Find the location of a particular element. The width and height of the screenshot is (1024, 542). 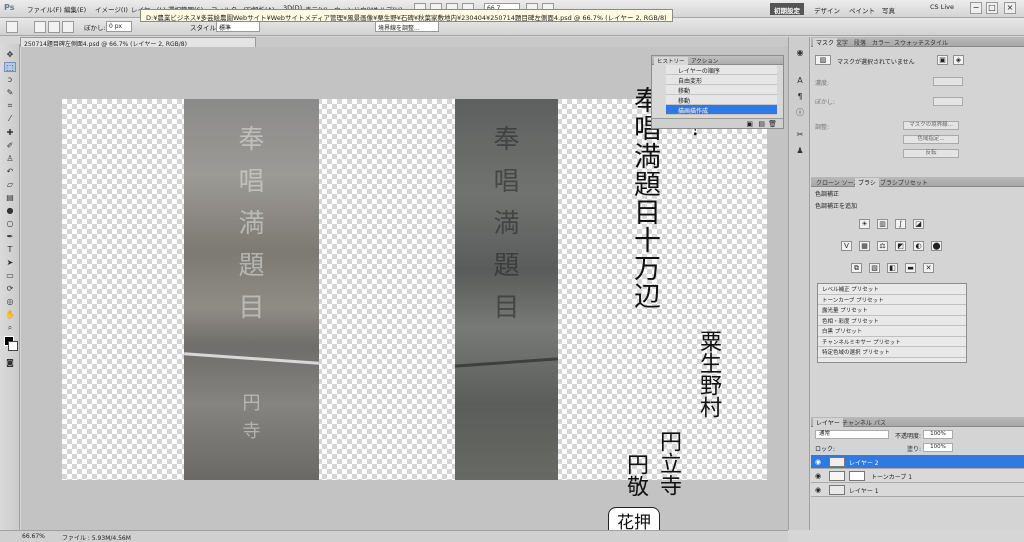

brush-tool-icon: ✐ is located at coordinates (10, 146).